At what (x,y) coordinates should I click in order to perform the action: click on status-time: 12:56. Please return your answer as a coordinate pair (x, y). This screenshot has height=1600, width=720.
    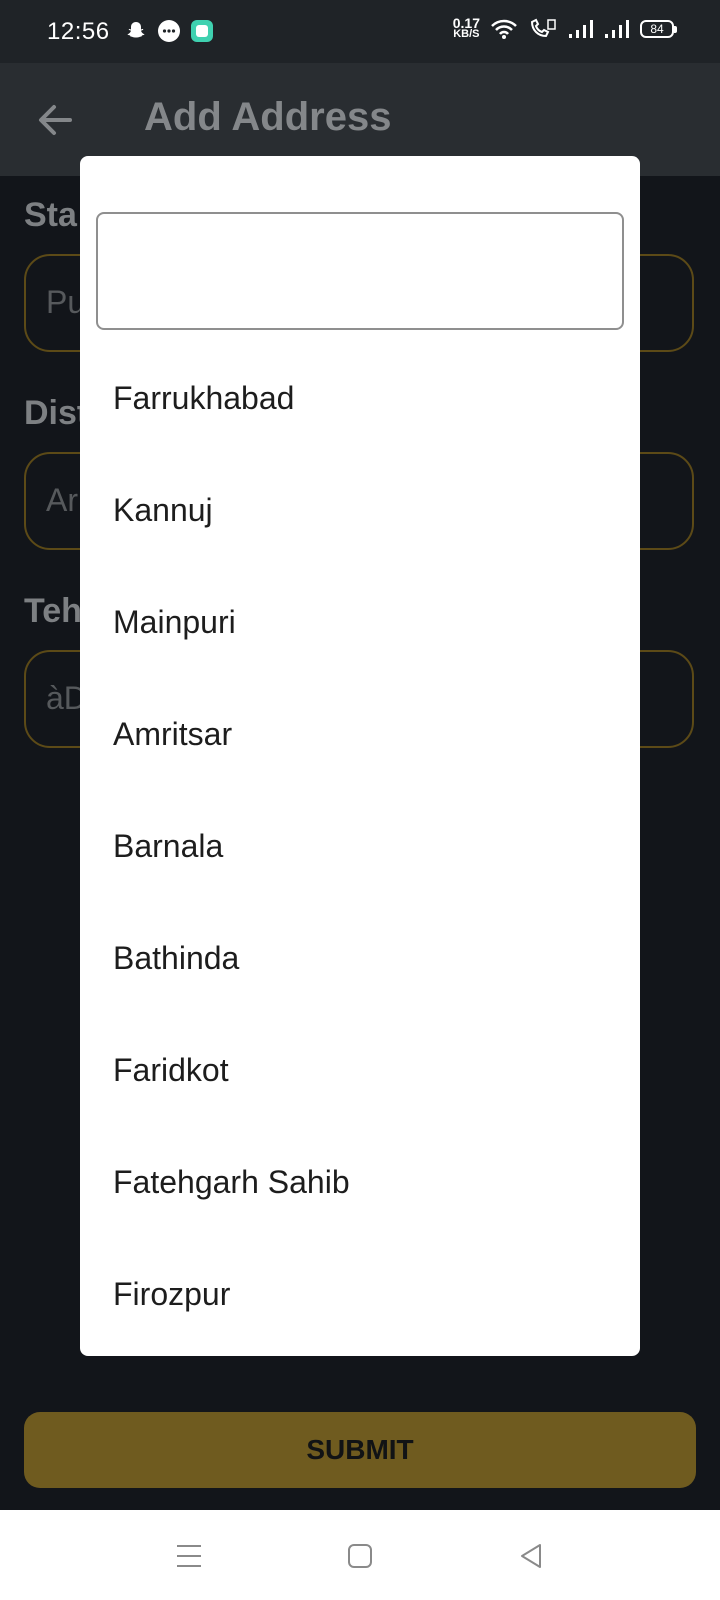
    Looking at the image, I should click on (78, 31).